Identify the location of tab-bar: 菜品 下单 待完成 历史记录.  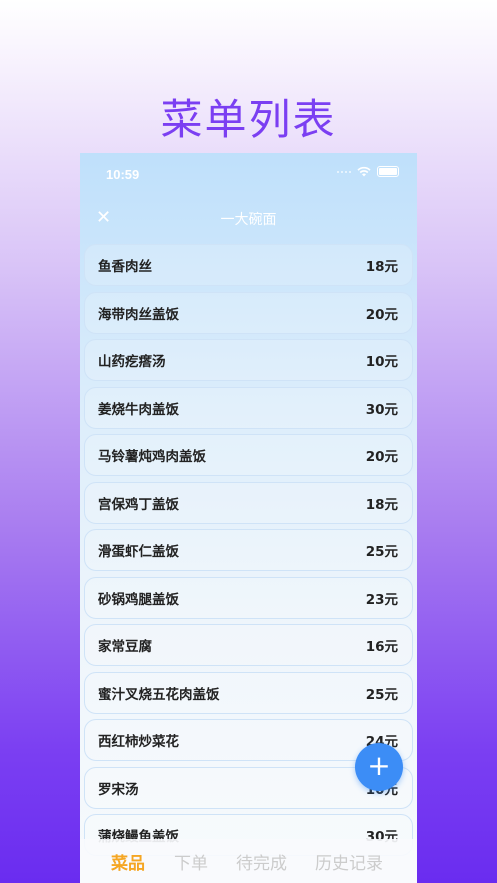
(248, 861).